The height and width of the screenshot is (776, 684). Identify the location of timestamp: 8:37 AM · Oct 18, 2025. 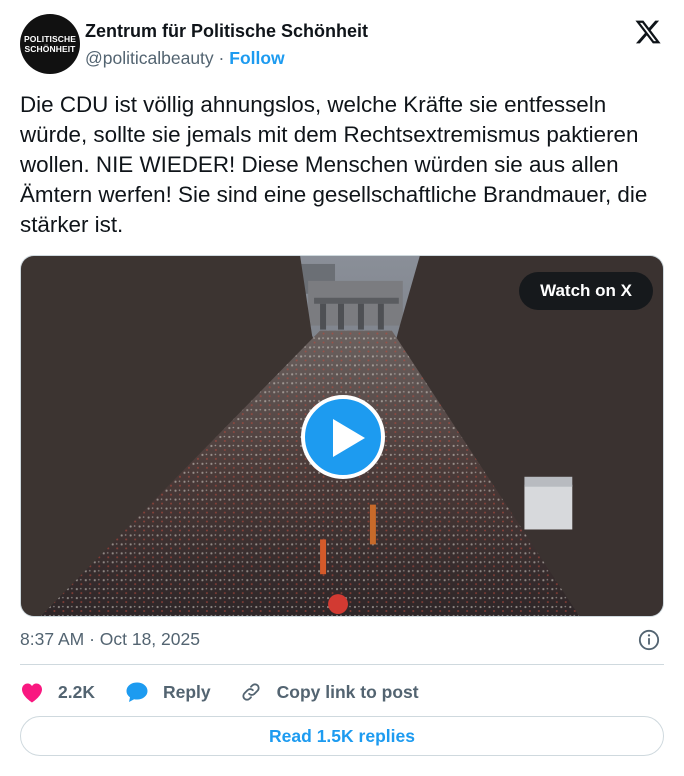
(110, 639).